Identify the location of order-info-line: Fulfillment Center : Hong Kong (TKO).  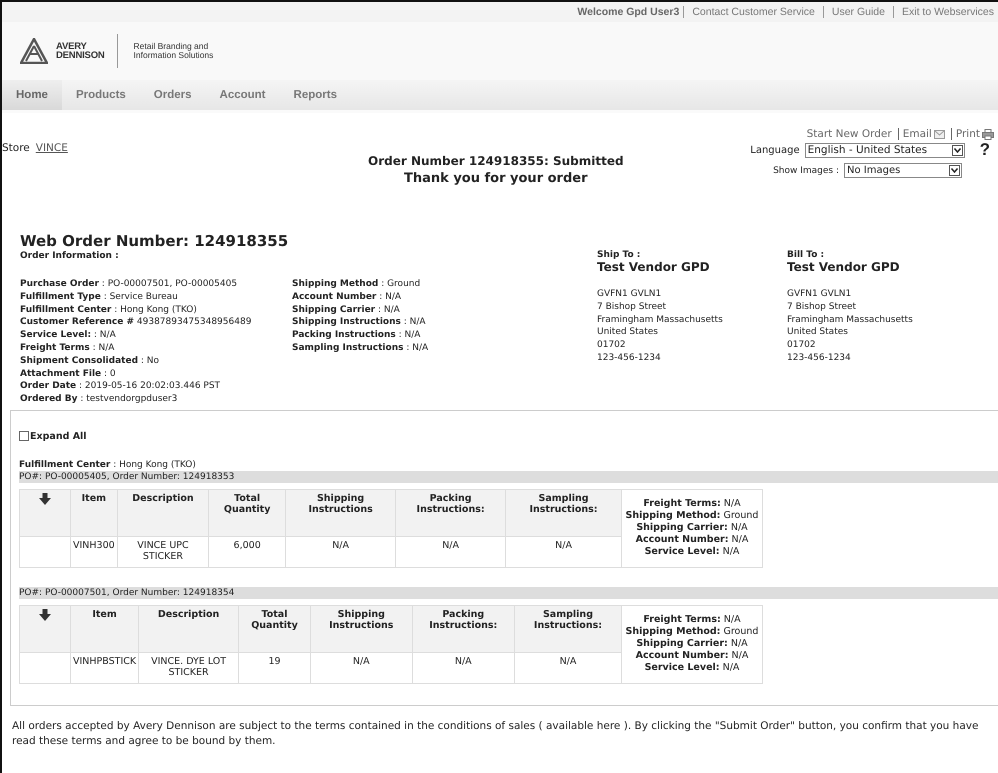
(109, 310).